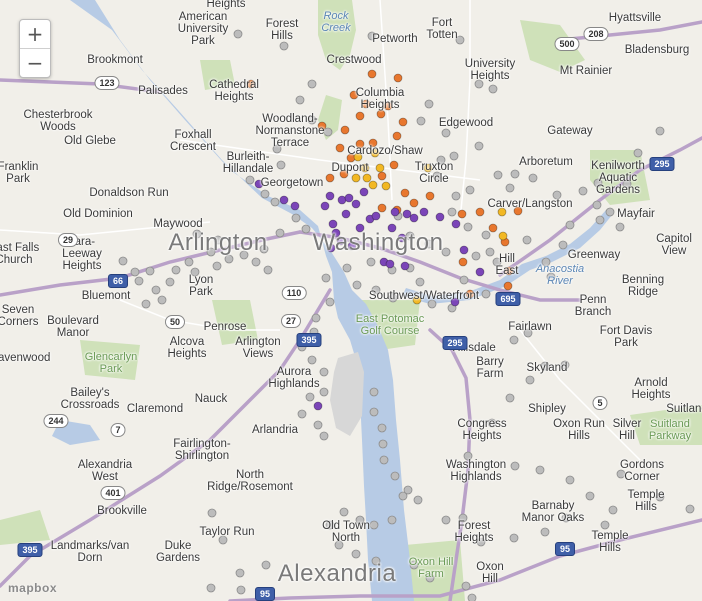 This screenshot has height=601, width=702. Describe the element at coordinates (32, 588) in the screenshot. I see `mapbox-logo: mapbox` at that location.